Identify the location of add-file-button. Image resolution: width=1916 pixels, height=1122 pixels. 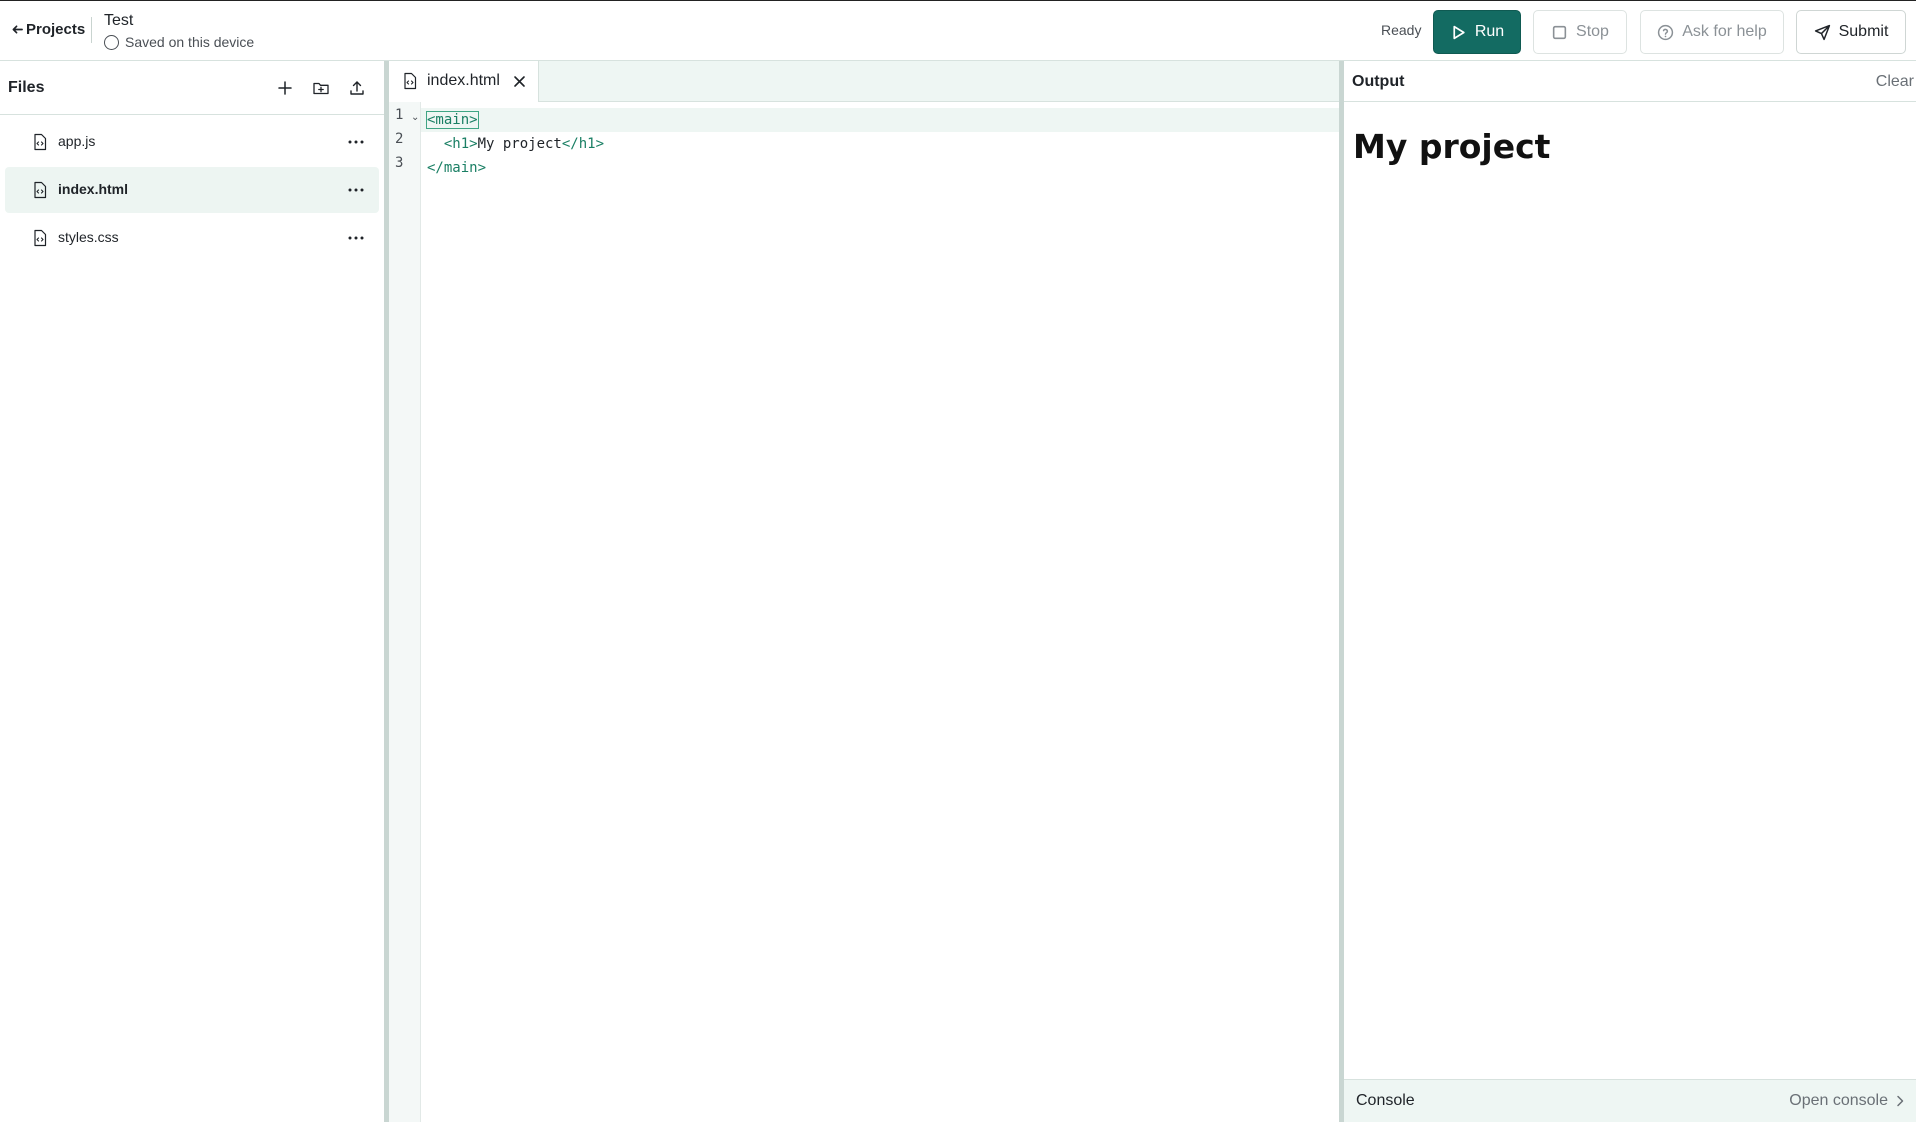
(285, 88).